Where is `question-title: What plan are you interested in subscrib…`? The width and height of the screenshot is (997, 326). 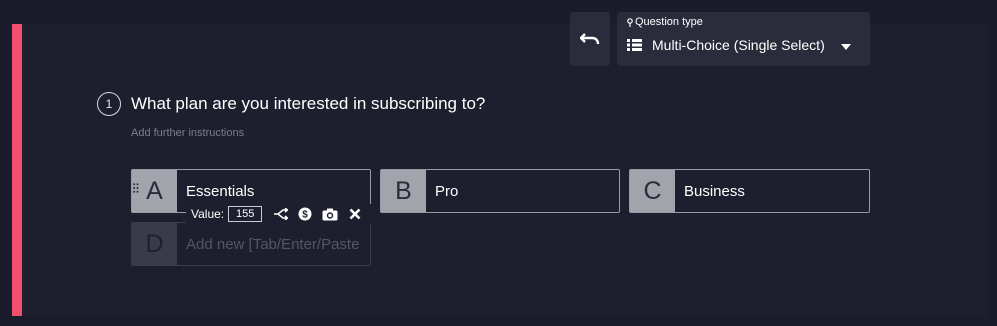 question-title: What plan are you interested in subscrib… is located at coordinates (308, 104).